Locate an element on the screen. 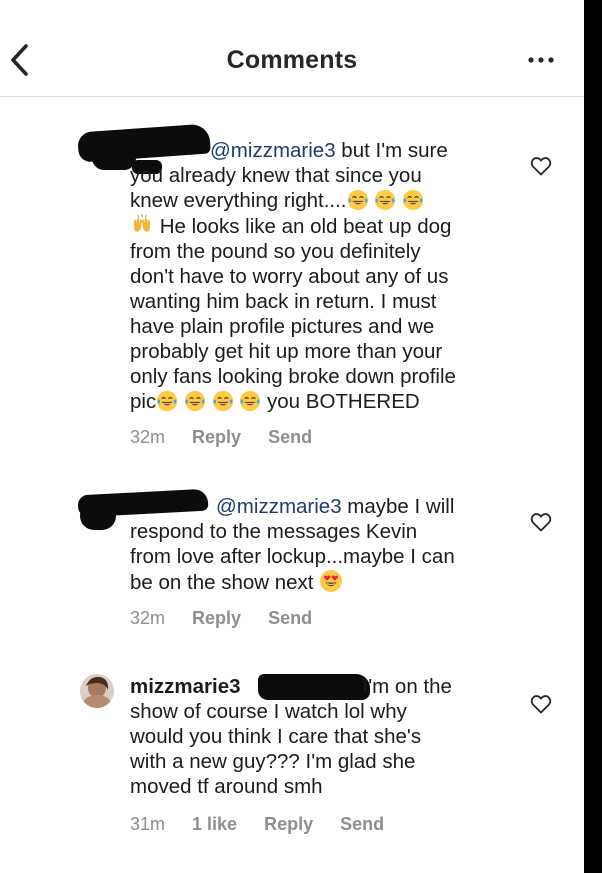 This screenshot has height=873, width=602. comment-timestamp: 31m is located at coordinates (148, 824).